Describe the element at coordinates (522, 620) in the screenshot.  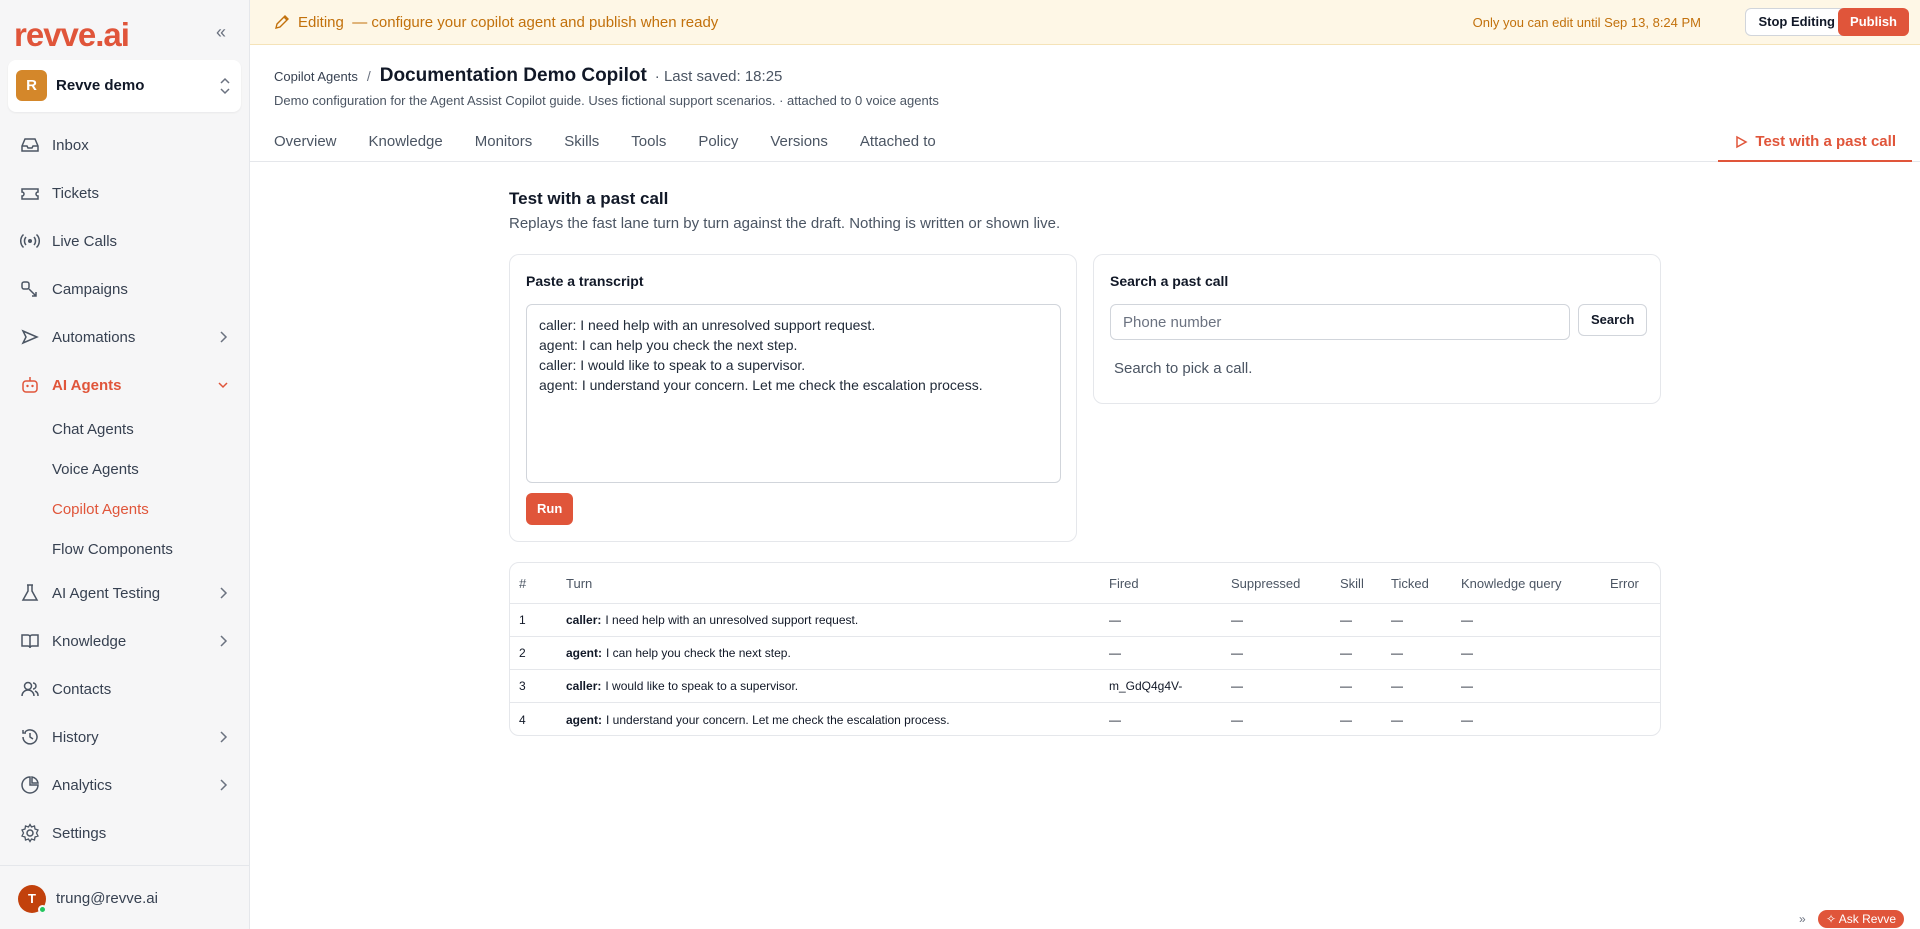
I see `row-number: 1` at that location.